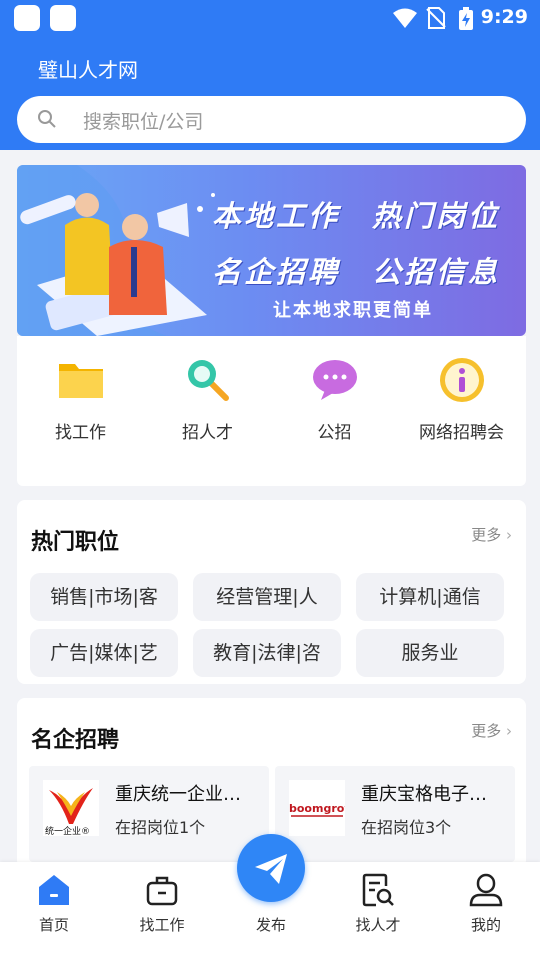 The image size is (540, 960). What do you see at coordinates (208, 380) in the screenshot?
I see `magnifier-icon` at bounding box center [208, 380].